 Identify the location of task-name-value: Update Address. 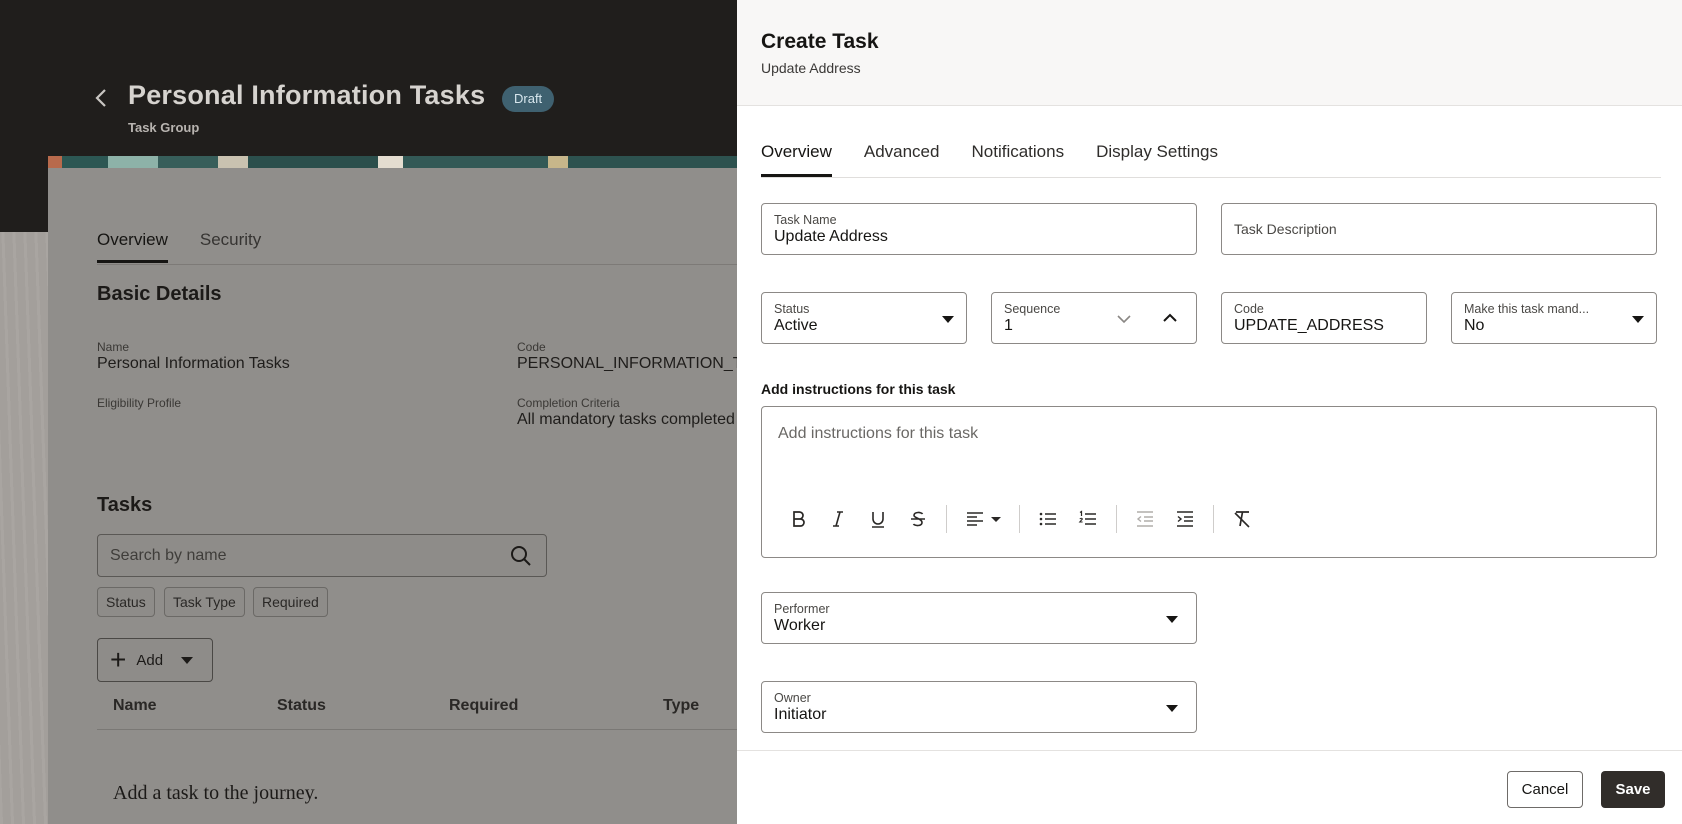
(831, 236).